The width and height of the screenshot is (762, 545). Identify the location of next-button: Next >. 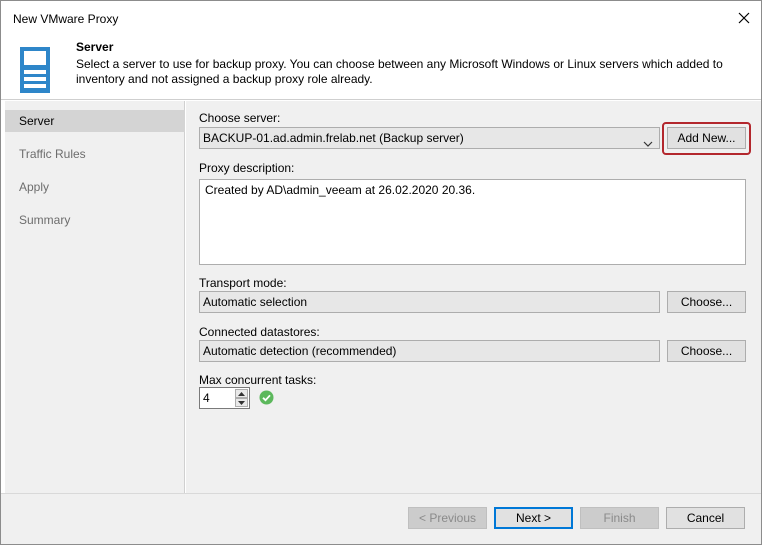
(533, 518).